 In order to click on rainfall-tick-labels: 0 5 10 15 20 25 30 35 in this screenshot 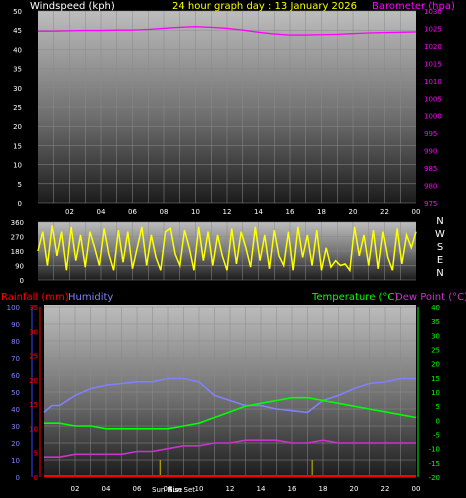, I will do `click(33, 393)`.